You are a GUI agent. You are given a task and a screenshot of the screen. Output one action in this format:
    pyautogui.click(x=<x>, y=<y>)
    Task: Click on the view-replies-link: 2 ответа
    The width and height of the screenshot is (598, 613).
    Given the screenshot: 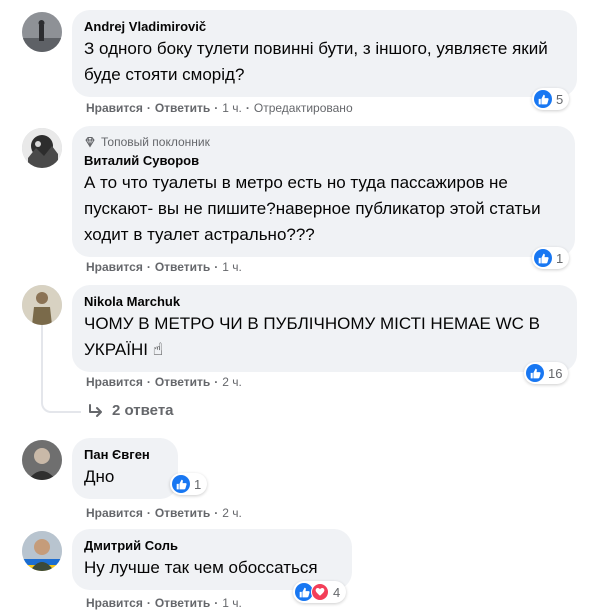 What is the action you would take?
    pyautogui.click(x=131, y=410)
    